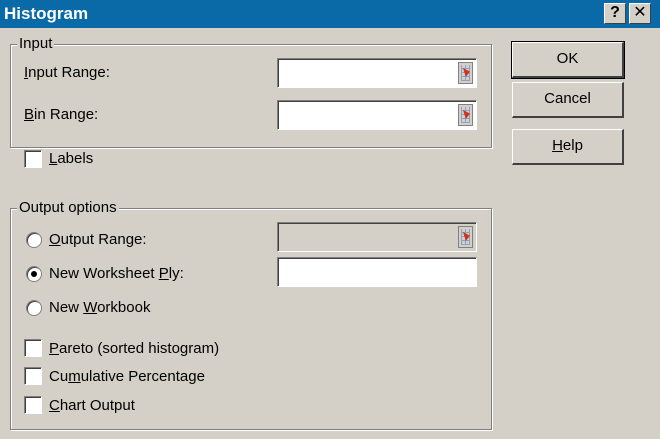 This screenshot has height=439, width=660. I want to click on cumulative-percentage-checkbox, so click(33, 376).